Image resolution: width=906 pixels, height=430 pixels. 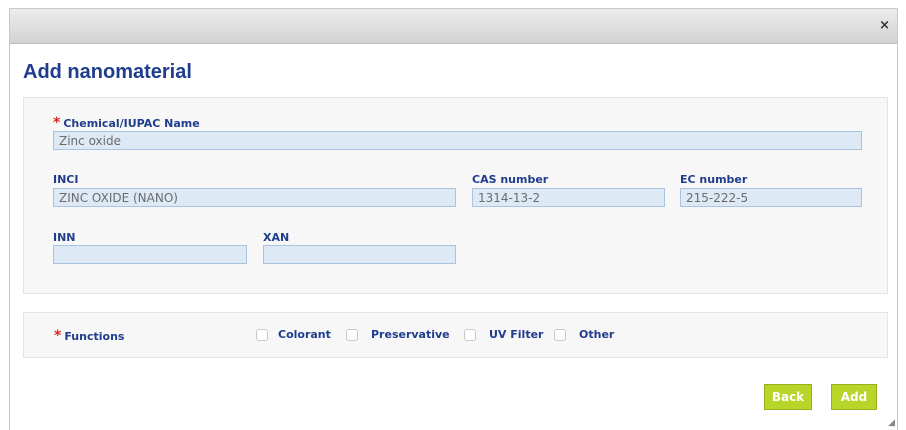 What do you see at coordinates (457, 140) in the screenshot?
I see `chemical-name-input` at bounding box center [457, 140].